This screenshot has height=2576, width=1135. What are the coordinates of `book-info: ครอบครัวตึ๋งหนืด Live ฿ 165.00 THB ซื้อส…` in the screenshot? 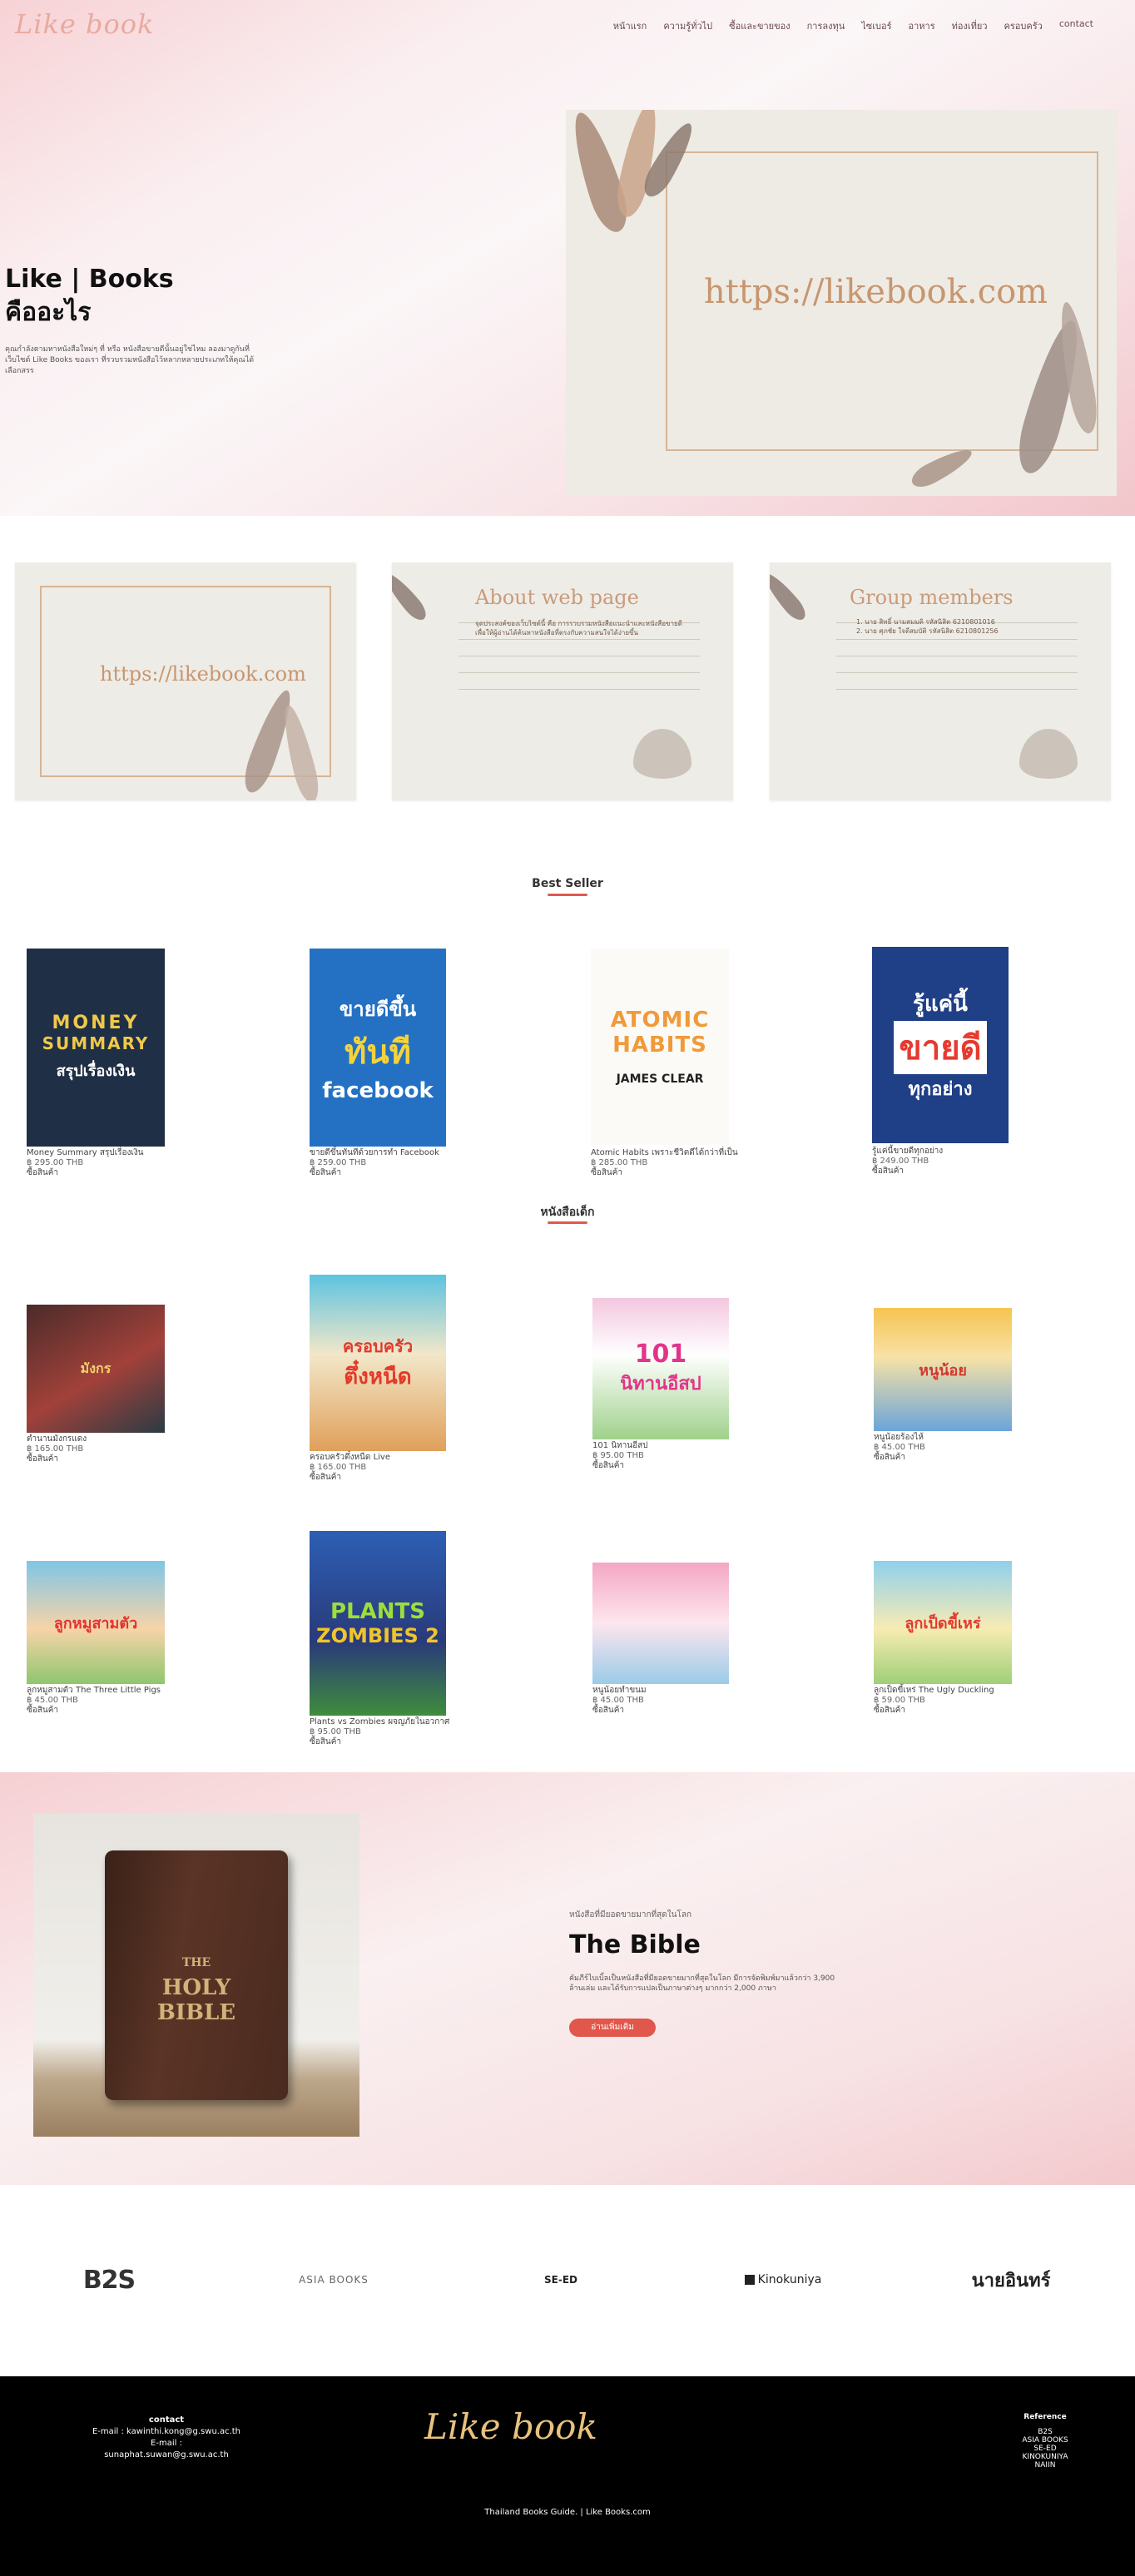 It's located at (401, 1468).